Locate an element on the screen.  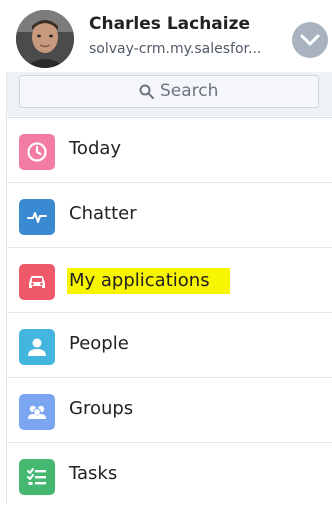
avatar is located at coordinates (45, 39).